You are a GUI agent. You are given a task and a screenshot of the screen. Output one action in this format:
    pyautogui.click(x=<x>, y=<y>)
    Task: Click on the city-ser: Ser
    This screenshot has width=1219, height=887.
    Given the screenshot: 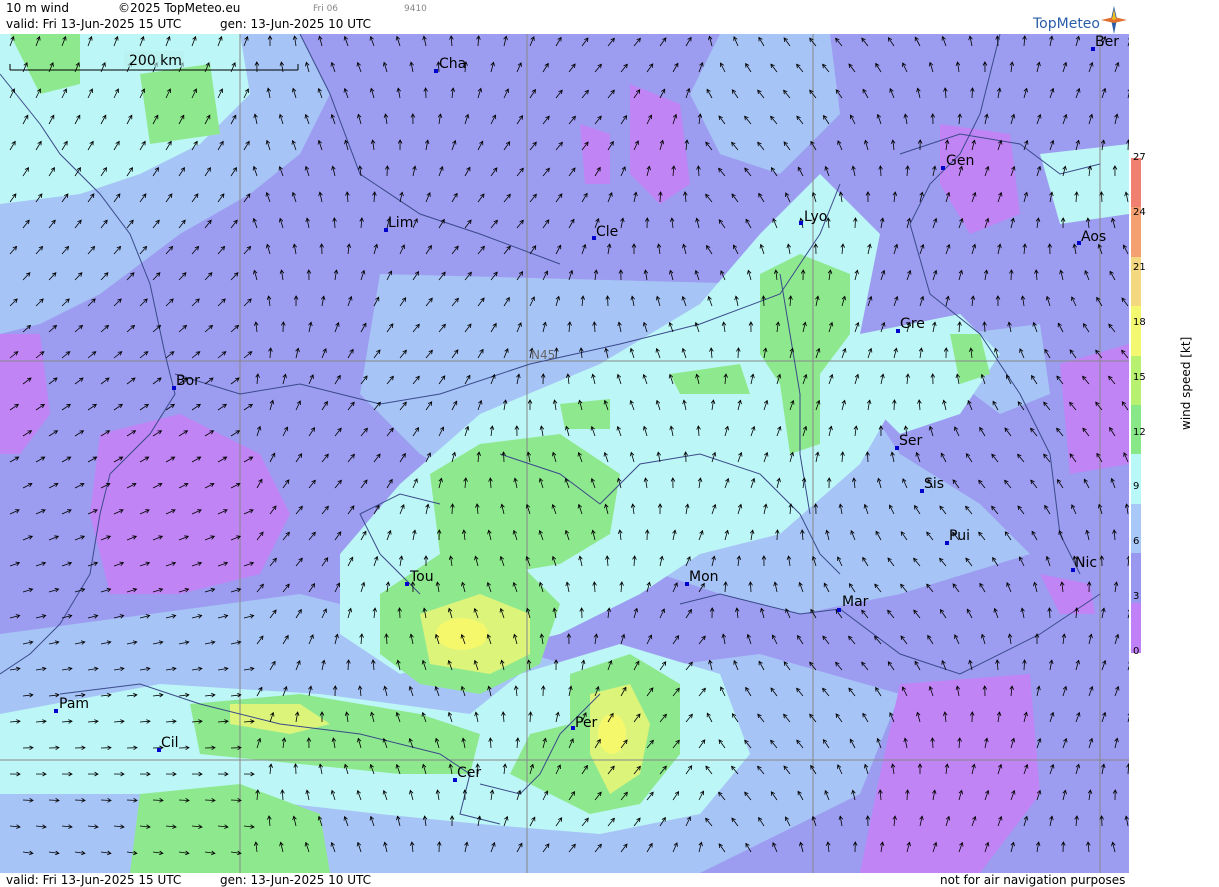 What is the action you would take?
    pyautogui.click(x=911, y=441)
    